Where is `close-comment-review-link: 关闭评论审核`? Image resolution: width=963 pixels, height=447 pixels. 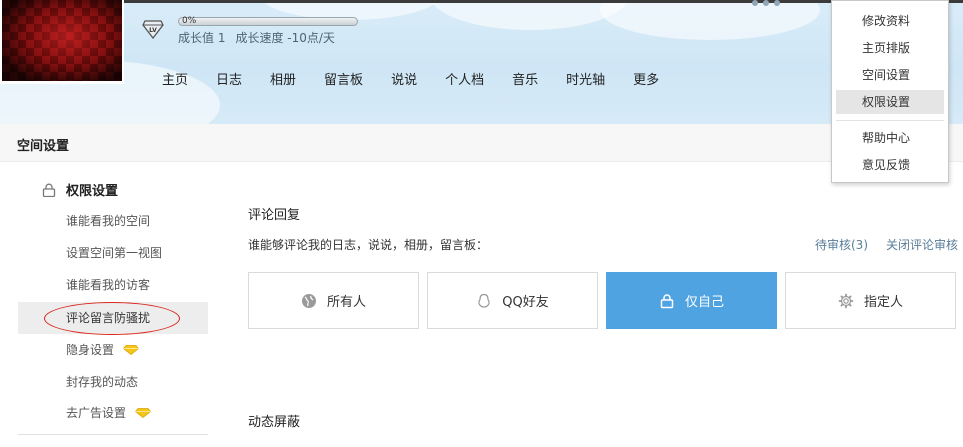 close-comment-review-link: 关闭评论审核 is located at coordinates (922, 244).